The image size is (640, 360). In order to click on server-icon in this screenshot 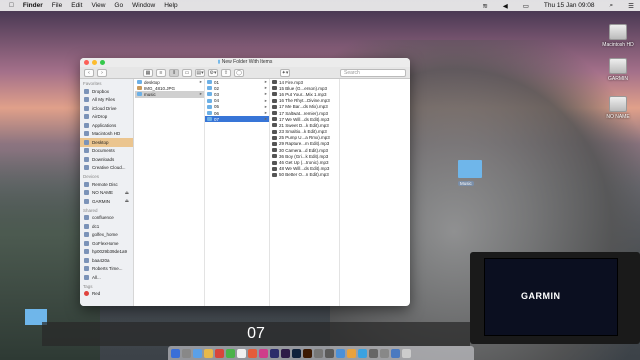, I will do `click(86, 269)`.